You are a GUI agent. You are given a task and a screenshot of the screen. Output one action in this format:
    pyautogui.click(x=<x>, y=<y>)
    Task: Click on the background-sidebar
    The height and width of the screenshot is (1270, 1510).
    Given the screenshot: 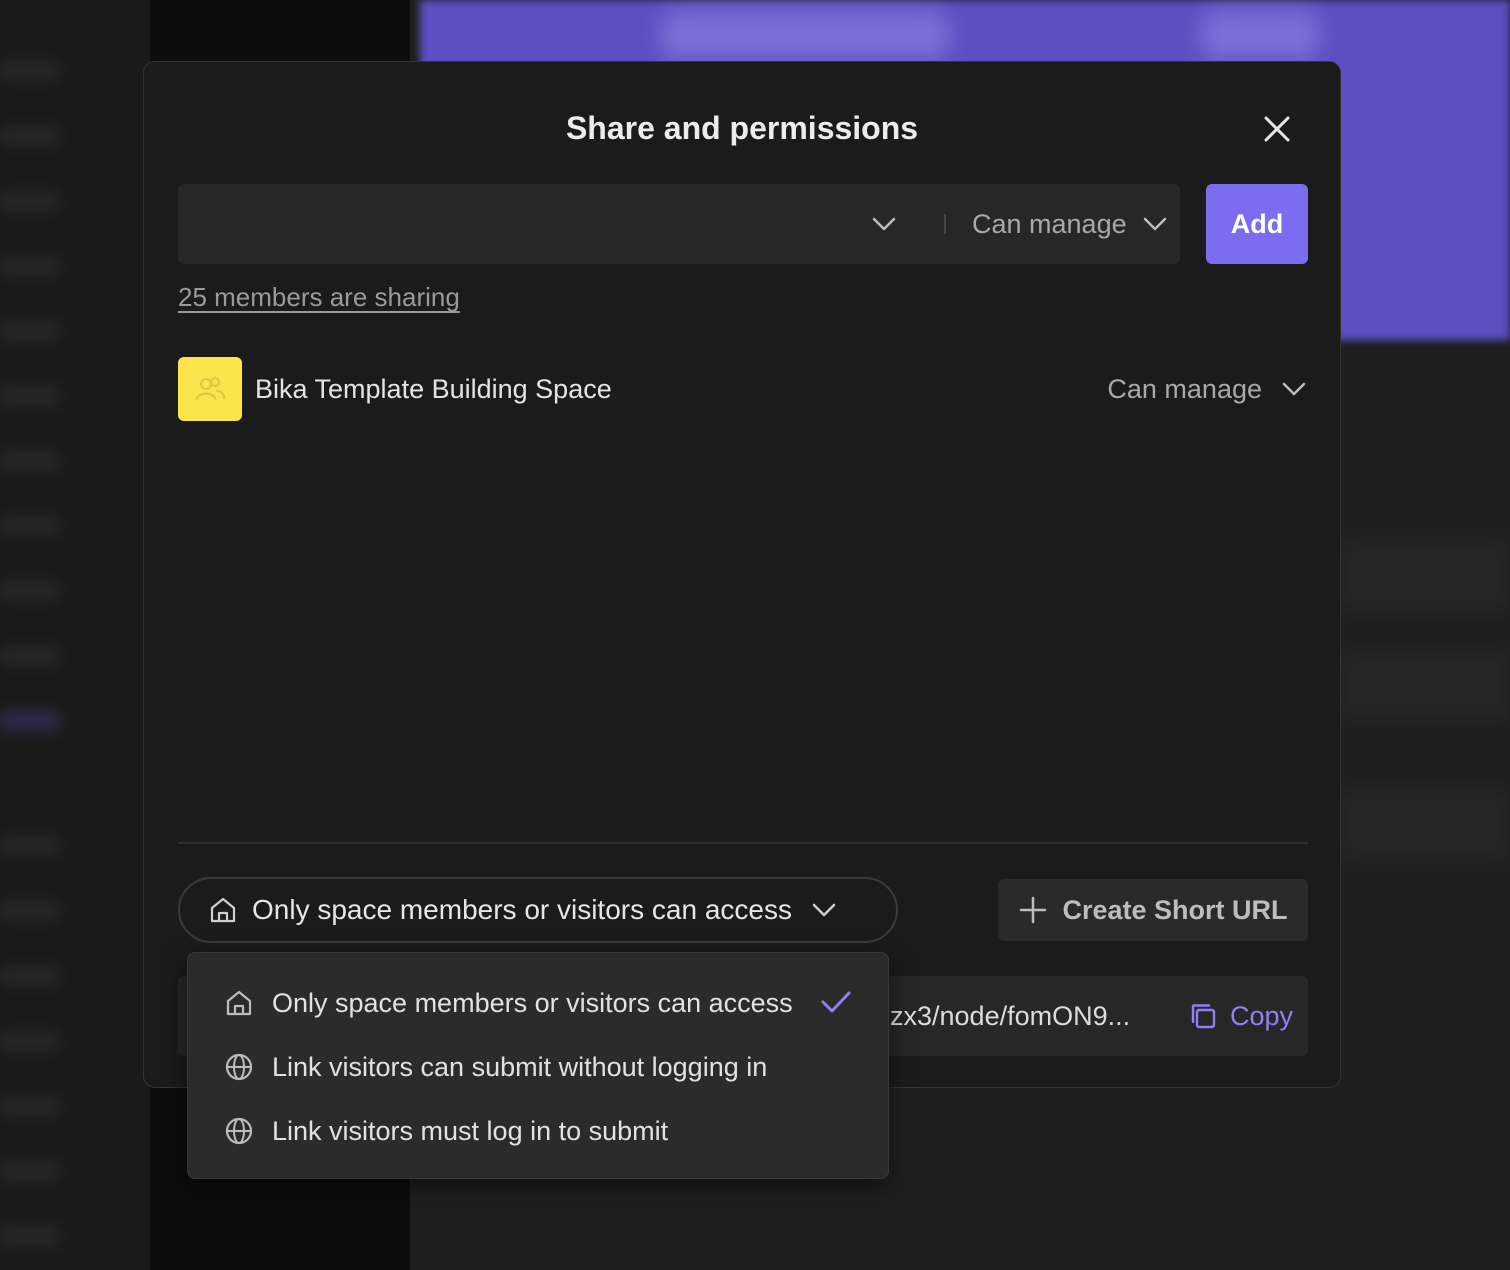 What is the action you would take?
    pyautogui.click(x=75, y=635)
    